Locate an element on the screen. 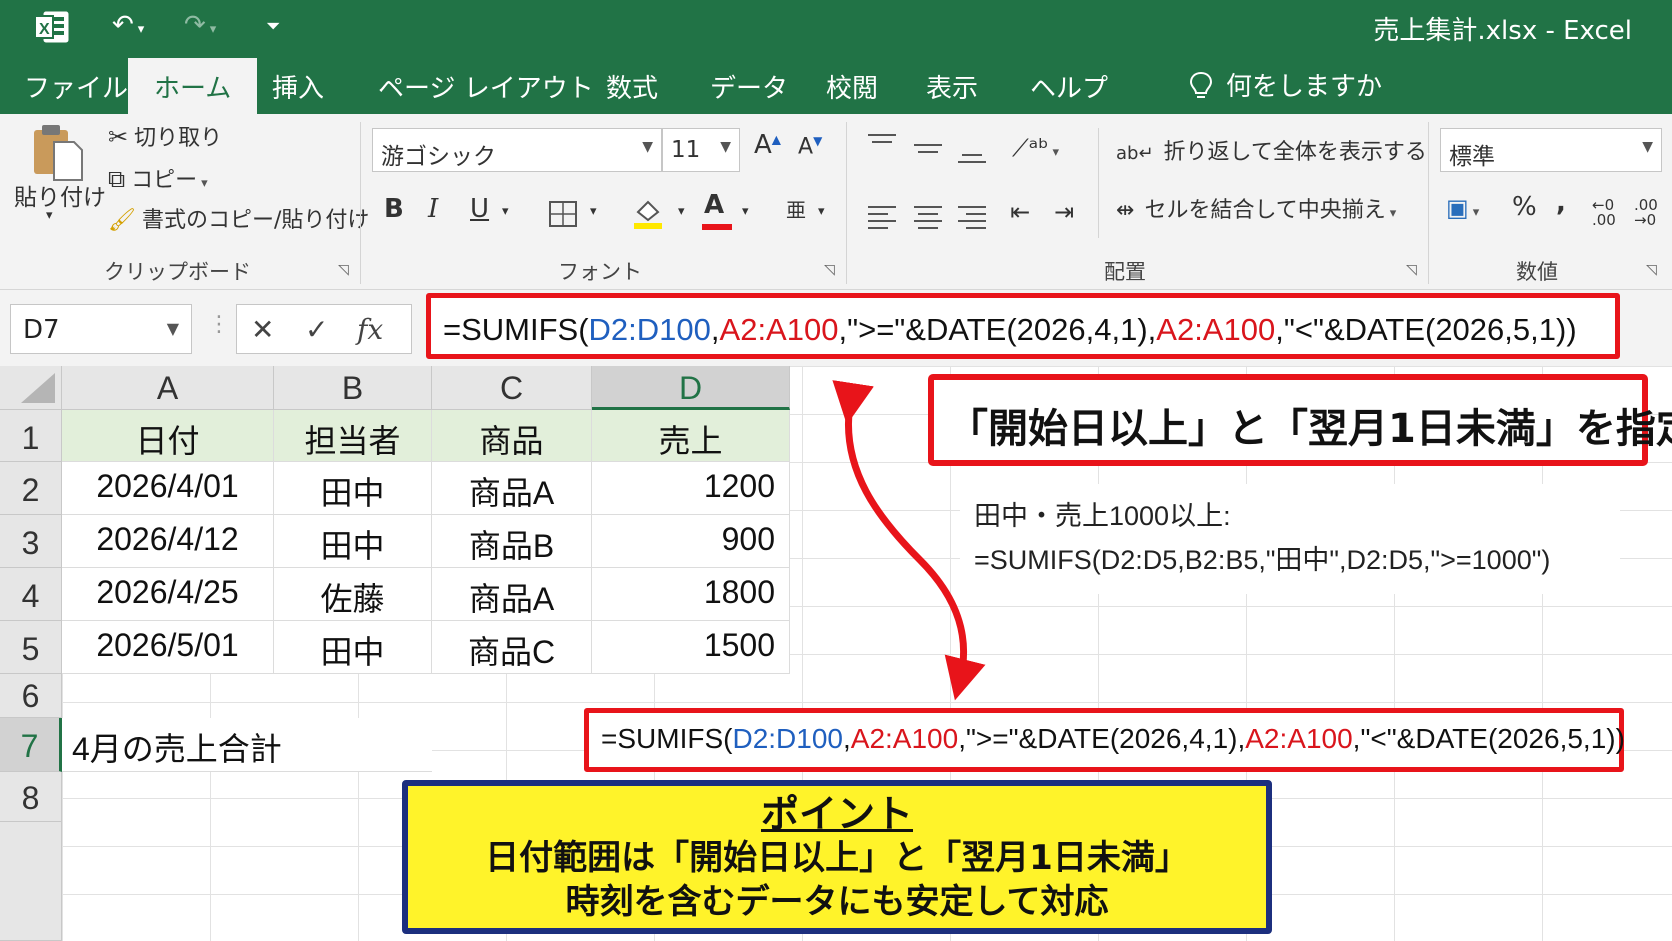  font-color-button: A is located at coordinates (714, 205).